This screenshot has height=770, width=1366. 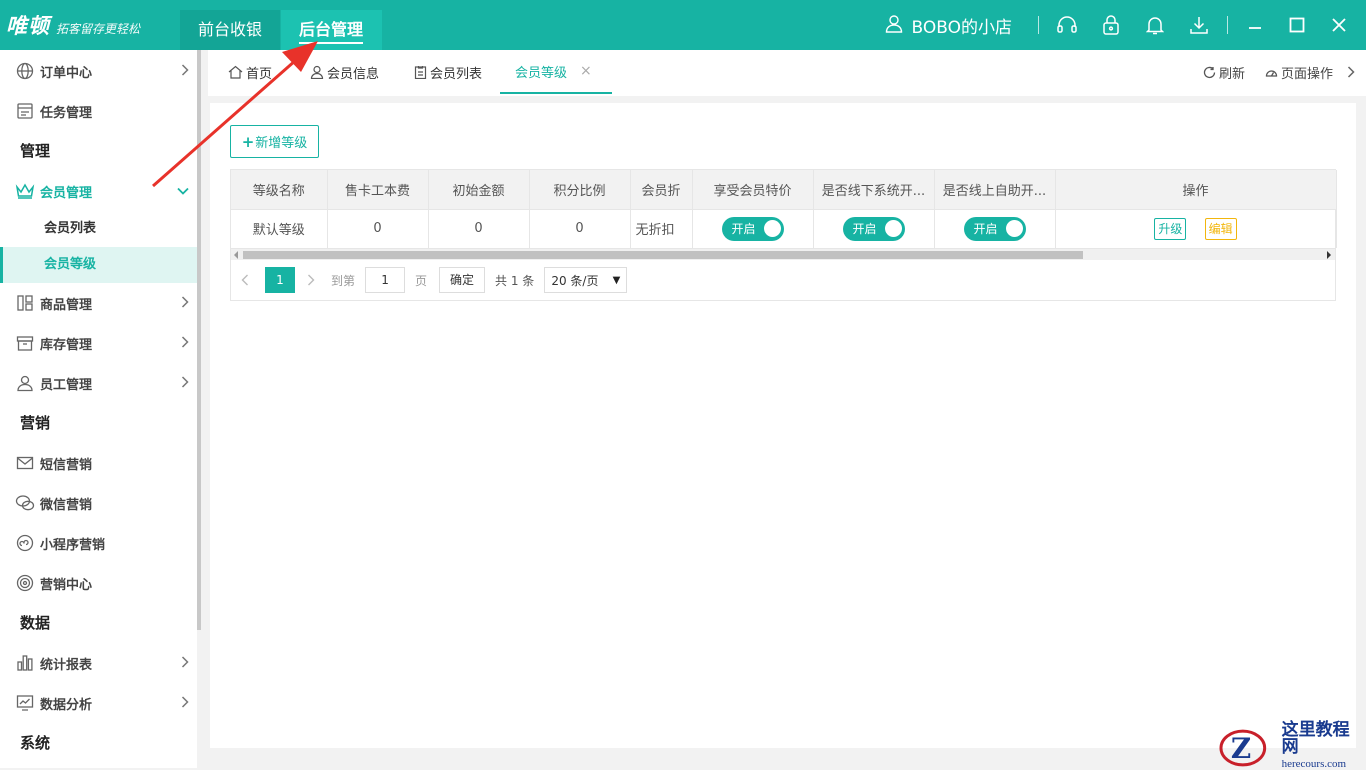 I want to click on goto-label: 到第, so click(x=343, y=280).